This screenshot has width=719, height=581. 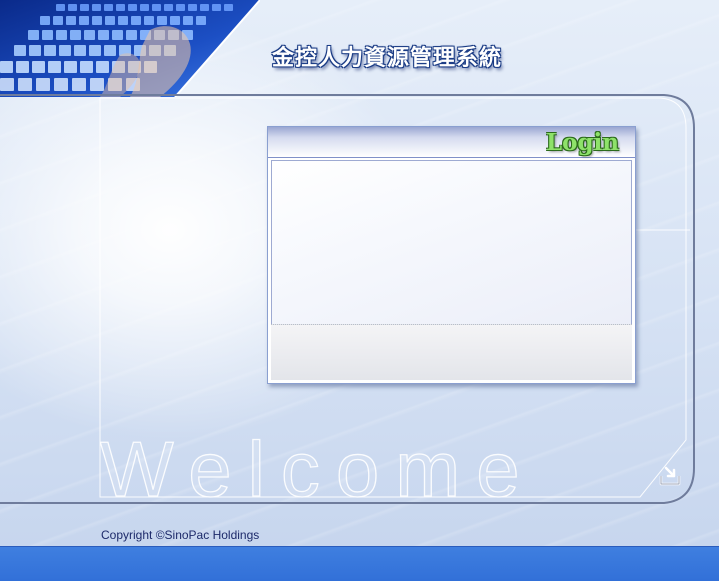 What do you see at coordinates (671, 475) in the screenshot?
I see `exit-arrow-icon` at bounding box center [671, 475].